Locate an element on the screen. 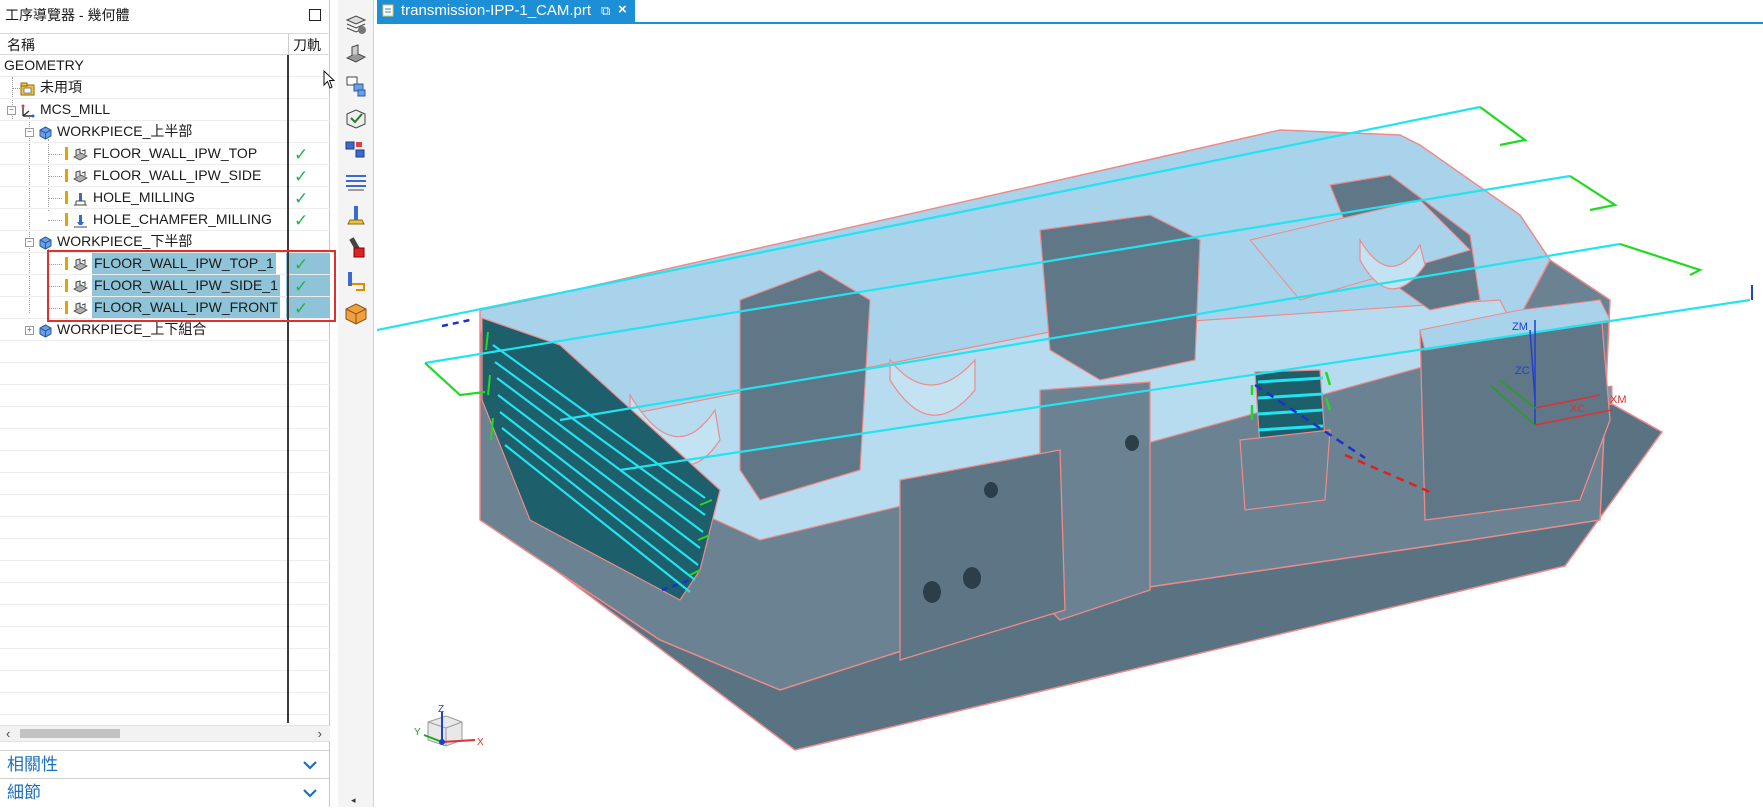 Image resolution: width=1763 pixels, height=808 pixels. tree-row-workpiece-lower: − WORKPIECE_下半部 is located at coordinates (165, 242).